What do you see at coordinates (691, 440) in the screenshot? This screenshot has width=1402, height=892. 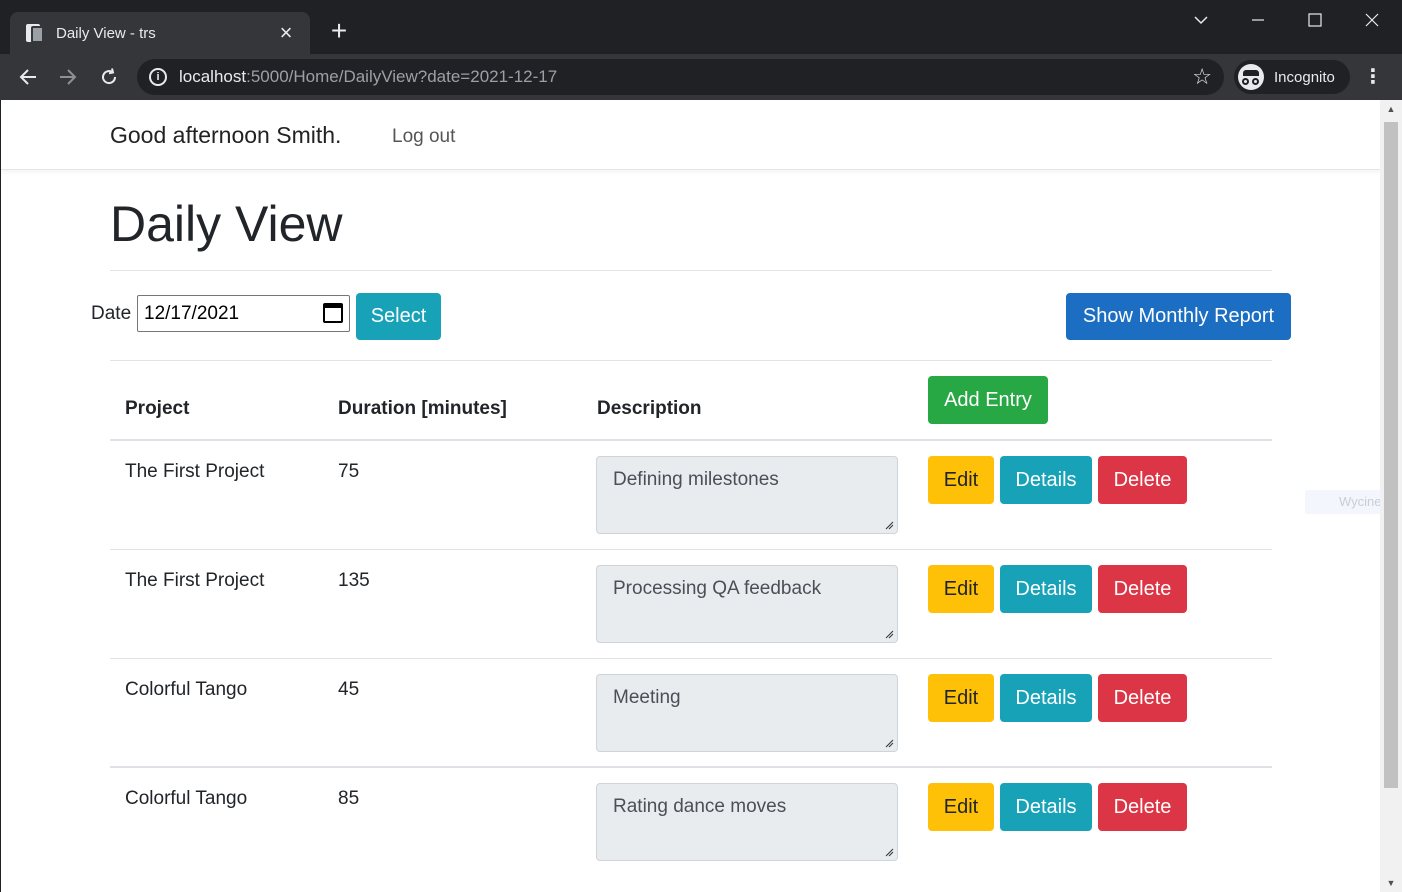 I see `table-header-divider` at bounding box center [691, 440].